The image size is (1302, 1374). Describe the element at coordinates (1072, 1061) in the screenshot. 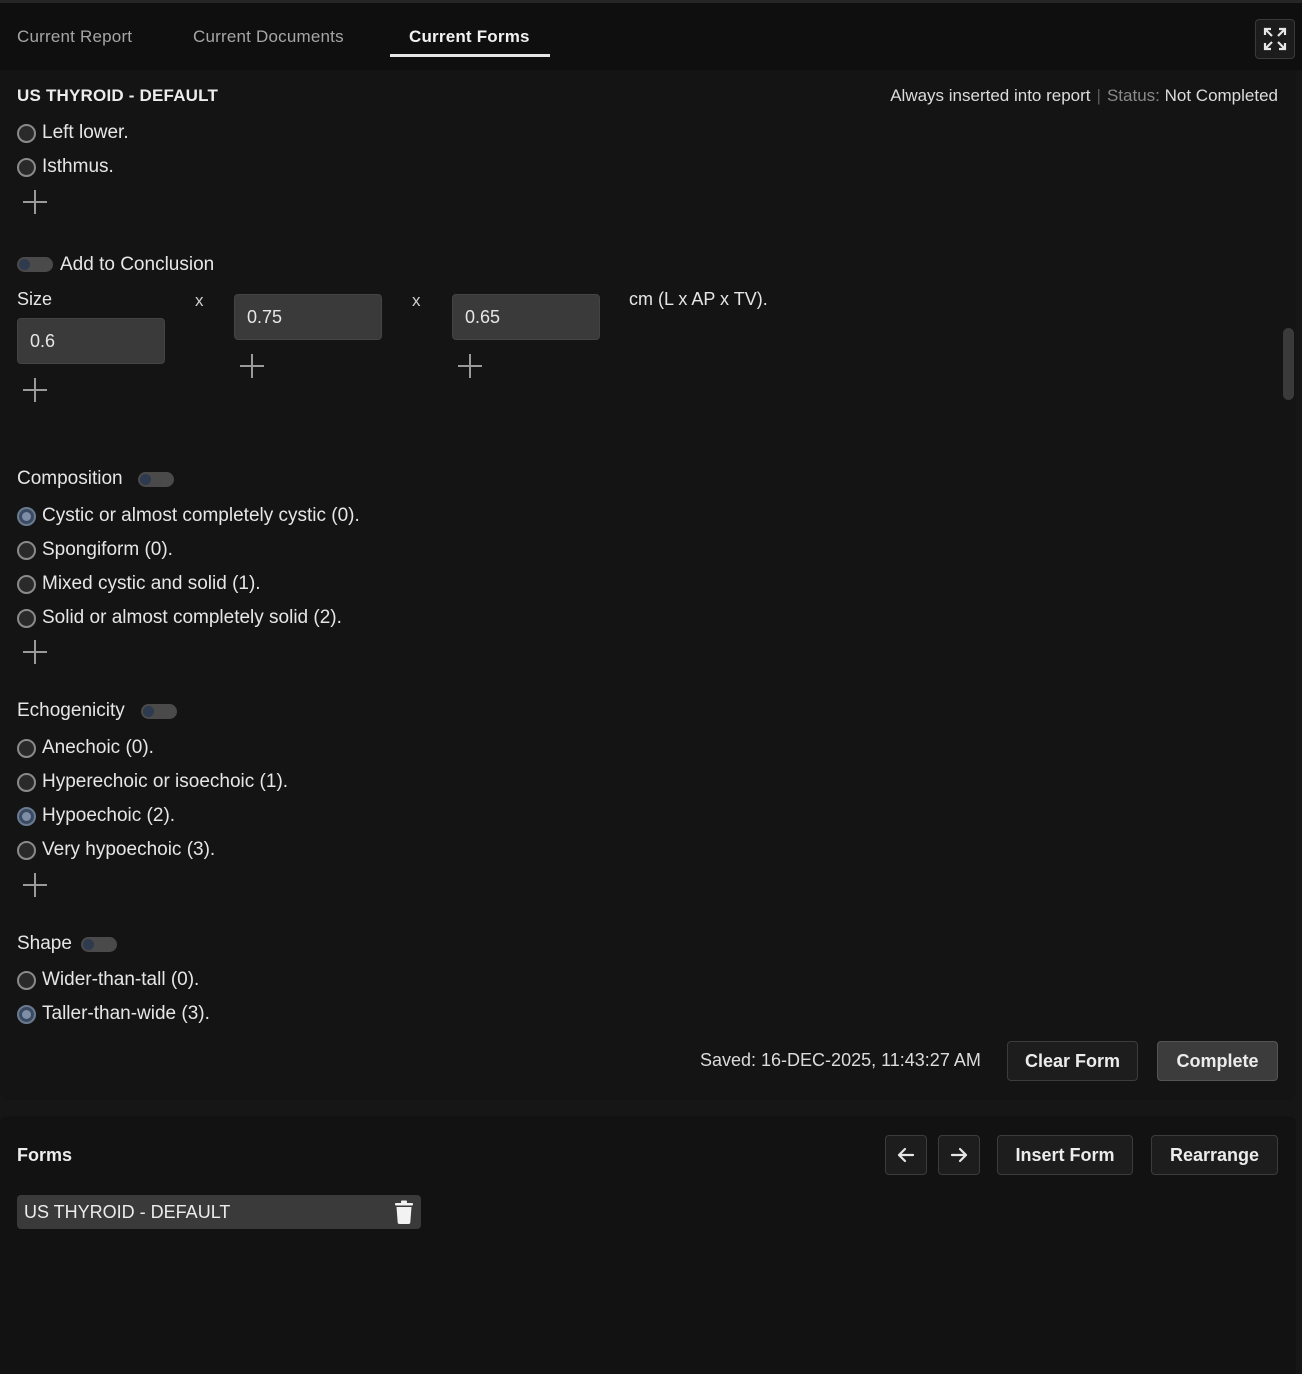

I see `clear-form-button: Clear Form` at that location.